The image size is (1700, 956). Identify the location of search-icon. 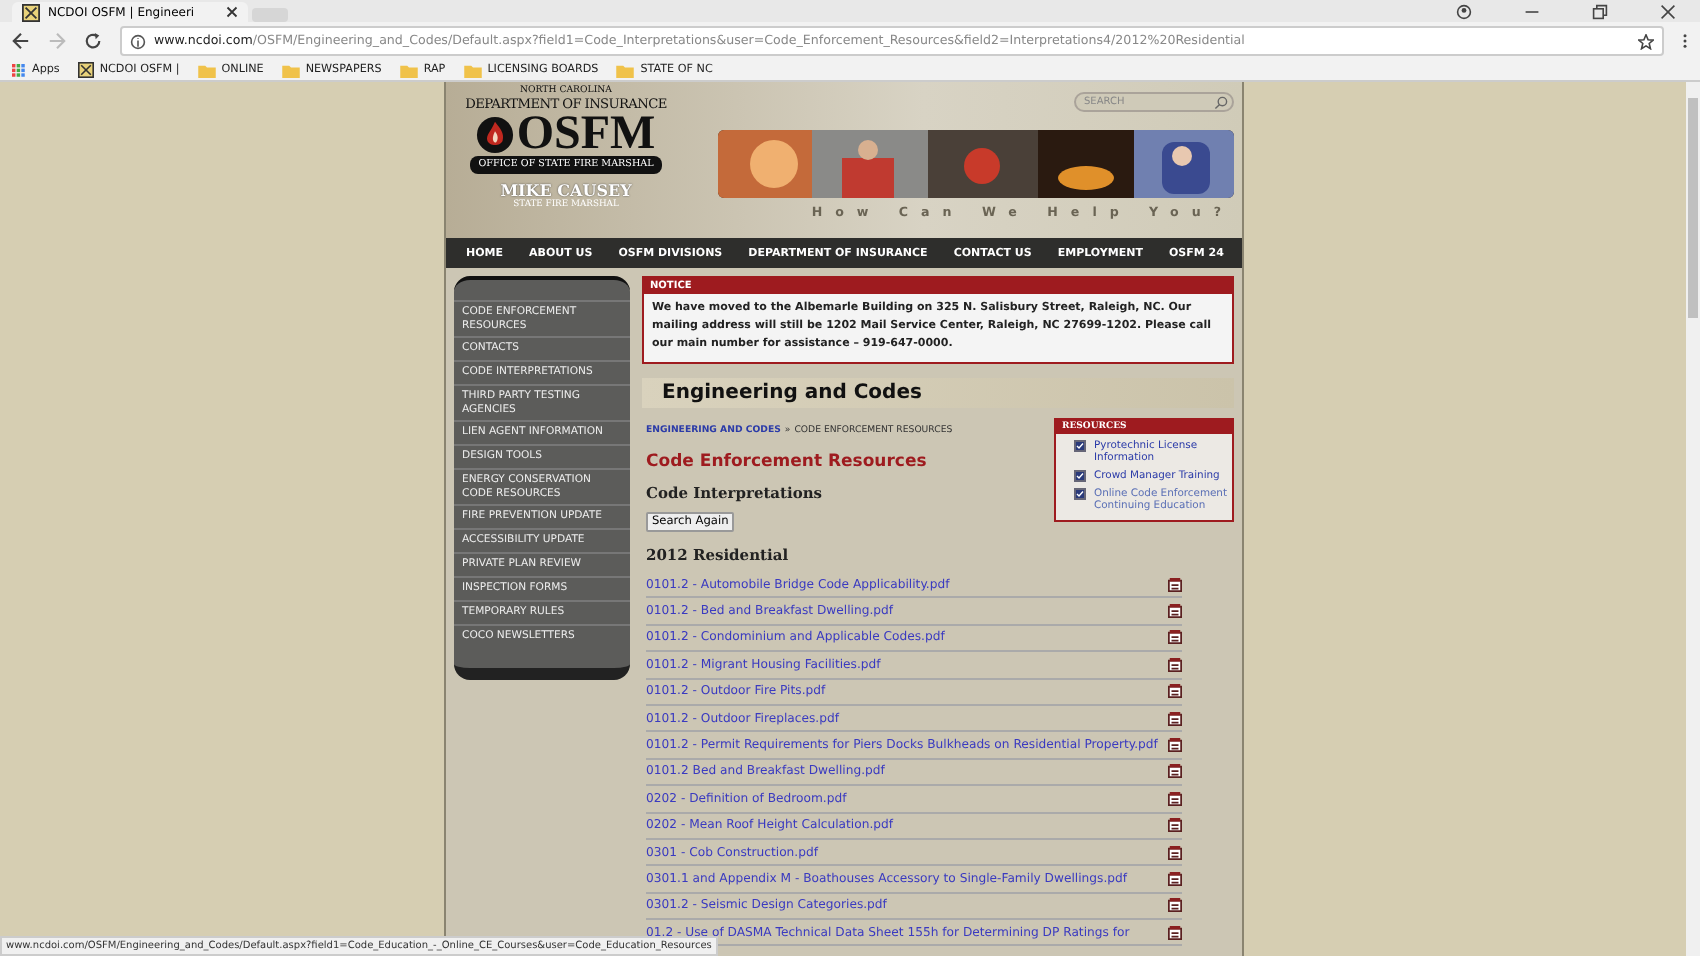
(1221, 103).